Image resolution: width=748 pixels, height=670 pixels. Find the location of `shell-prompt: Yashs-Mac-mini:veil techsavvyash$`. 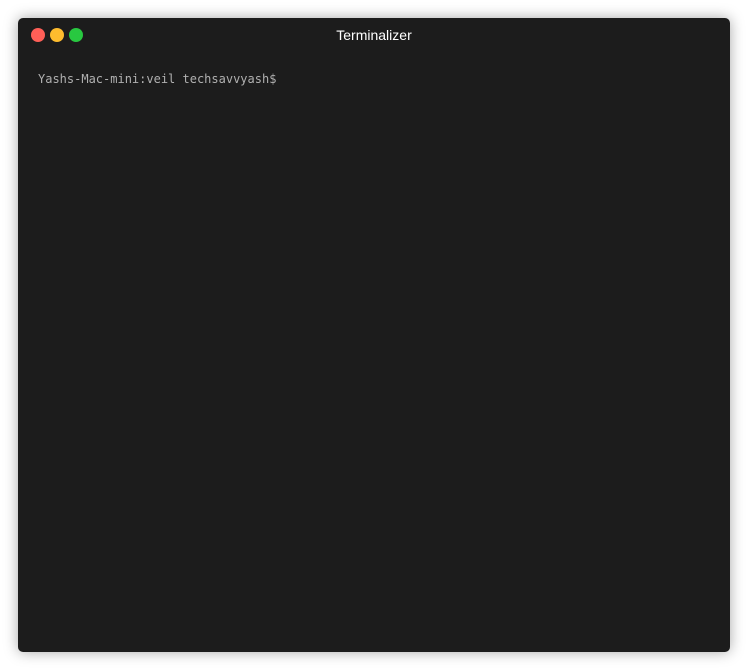

shell-prompt: Yashs-Mac-mini:veil techsavvyash$ is located at coordinates (157, 79).